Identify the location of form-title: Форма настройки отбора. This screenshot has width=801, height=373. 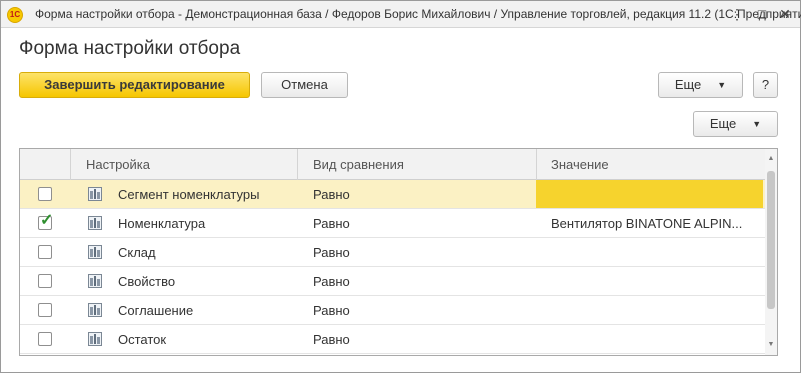
(130, 48).